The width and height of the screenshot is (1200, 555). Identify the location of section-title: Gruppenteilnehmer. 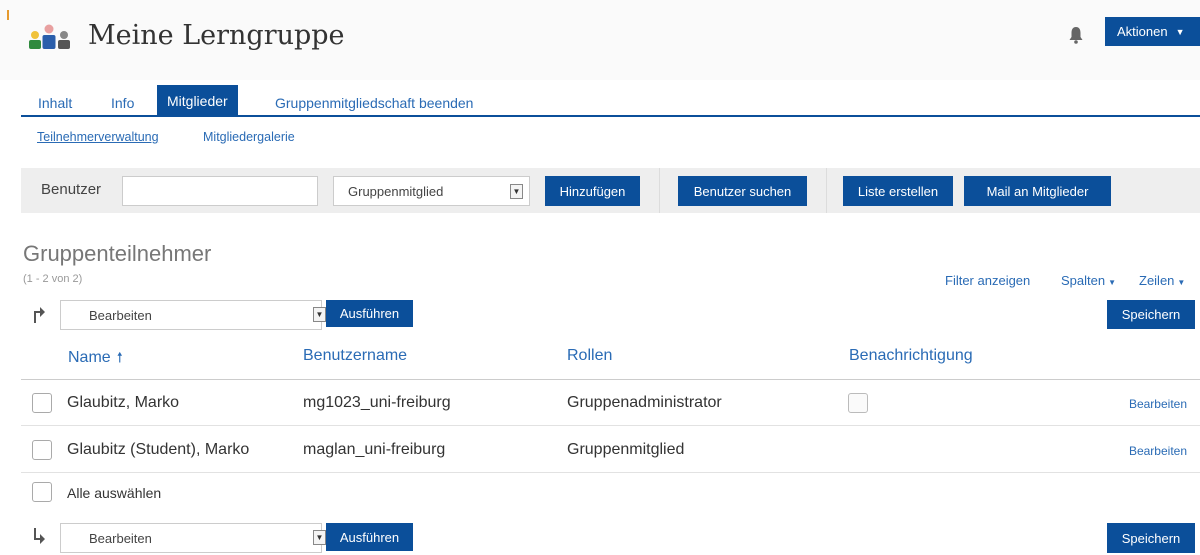
(117, 253).